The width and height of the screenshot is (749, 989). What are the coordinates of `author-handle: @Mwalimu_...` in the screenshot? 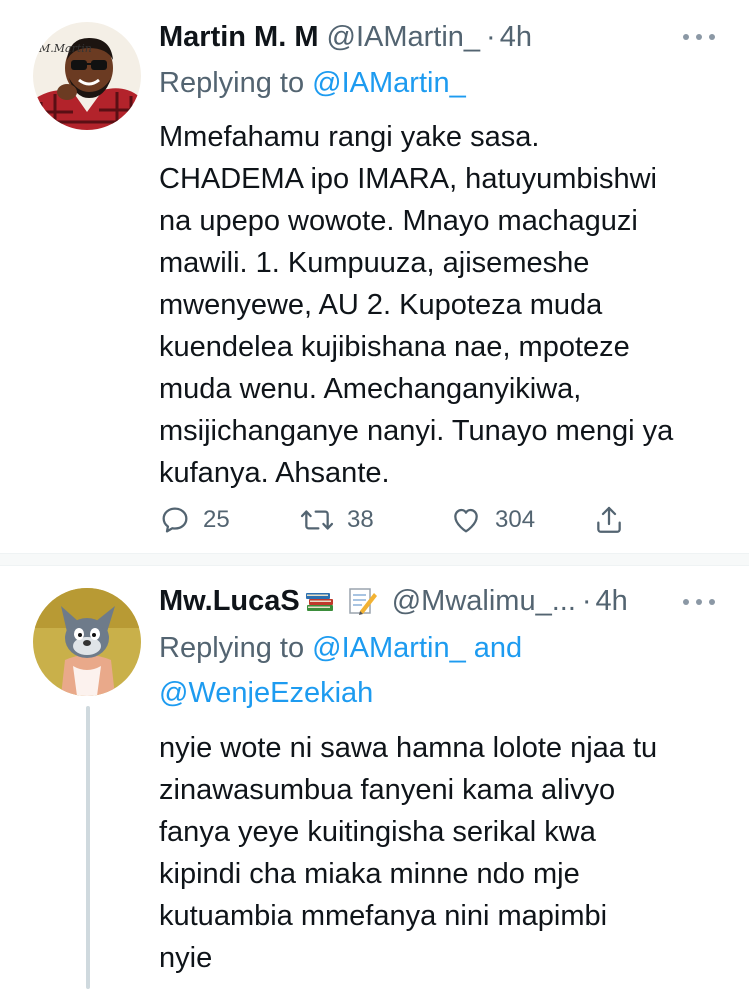 It's located at (484, 601).